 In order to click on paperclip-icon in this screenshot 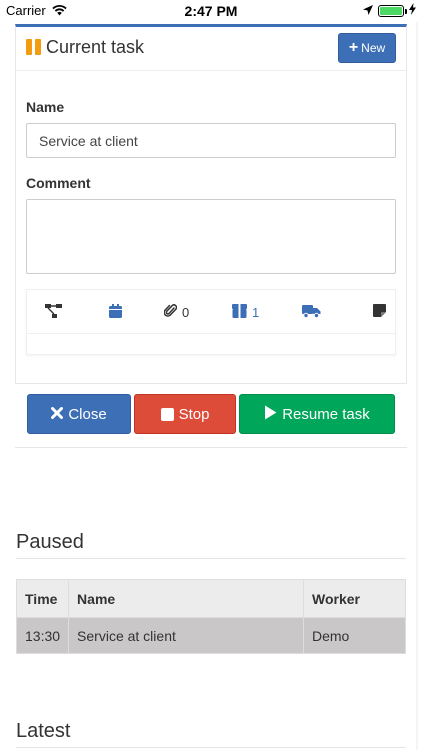, I will do `click(170, 312)`.